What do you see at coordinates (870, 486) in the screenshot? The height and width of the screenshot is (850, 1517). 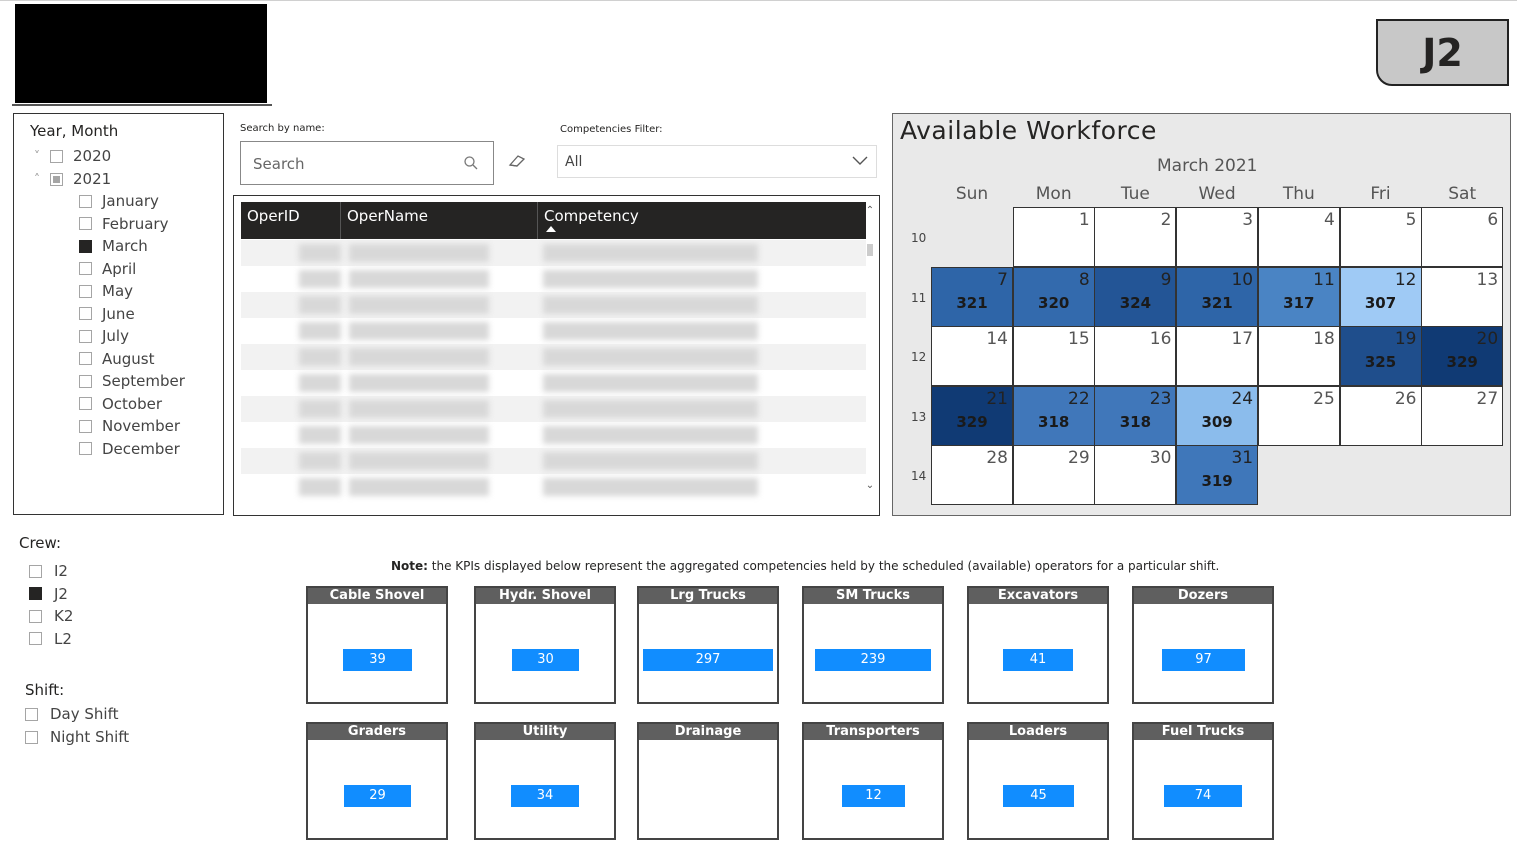 I see `scroll-down-icon: ⌄` at bounding box center [870, 486].